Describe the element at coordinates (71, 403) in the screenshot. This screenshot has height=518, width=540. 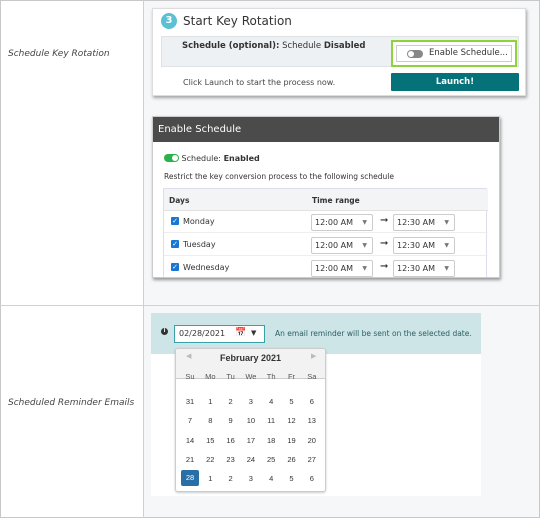
I see `row-label: Scheduled Reminder Emails` at that location.